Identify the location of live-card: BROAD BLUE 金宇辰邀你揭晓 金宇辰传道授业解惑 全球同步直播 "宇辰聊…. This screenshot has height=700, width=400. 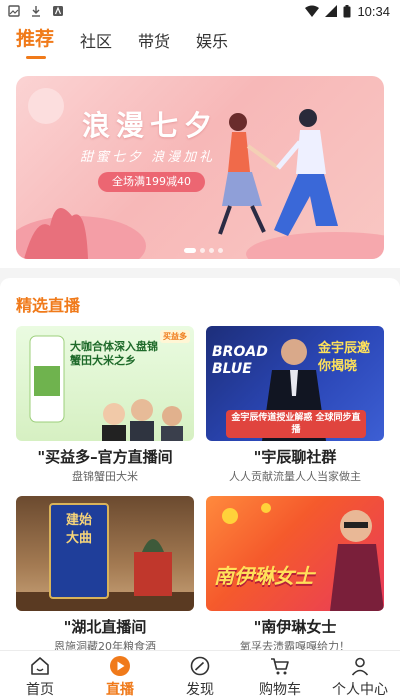
(295, 406).